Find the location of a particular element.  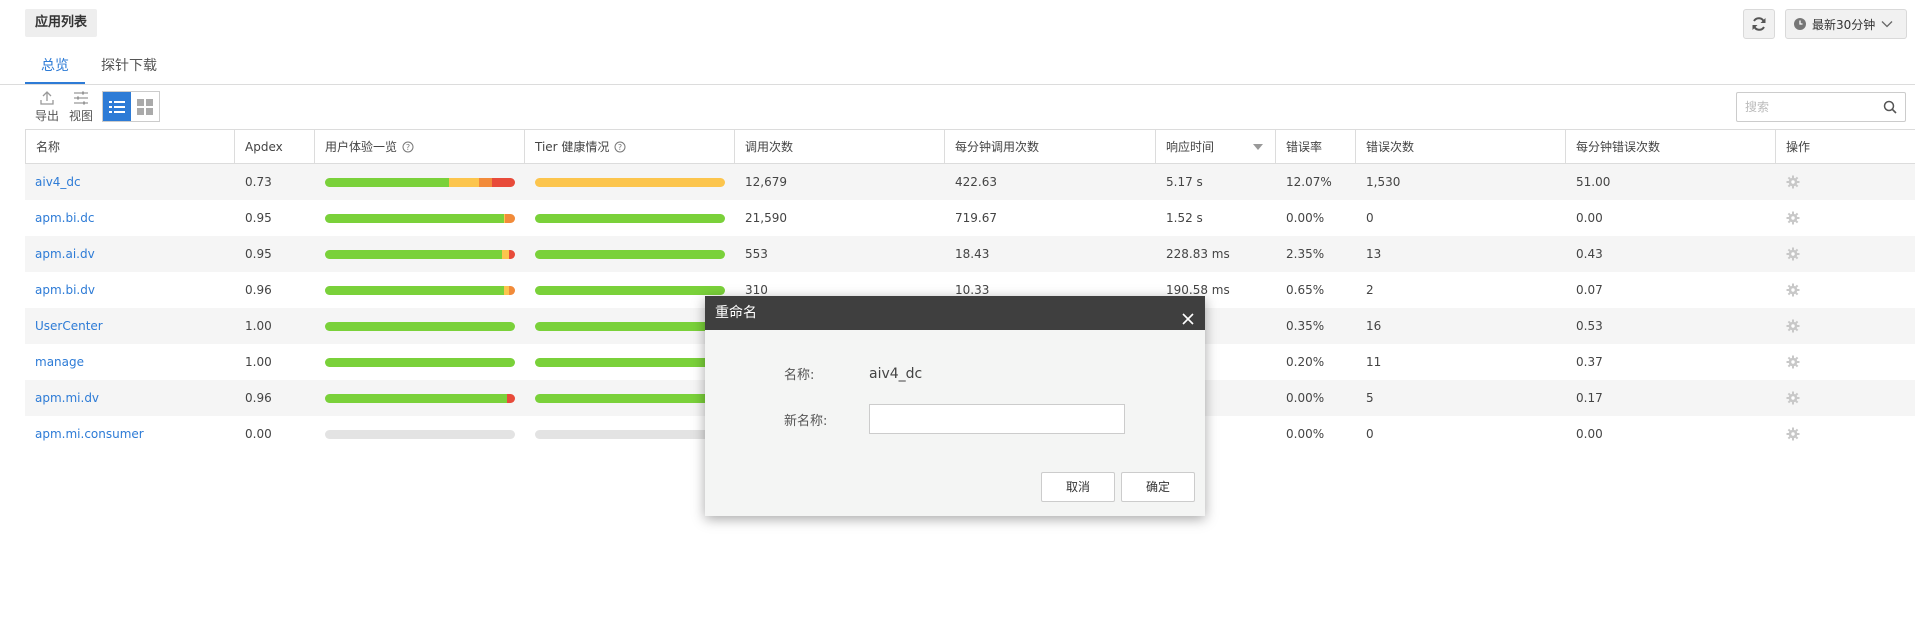

col-errpm-label: 每分钟错误次数 is located at coordinates (1618, 147).